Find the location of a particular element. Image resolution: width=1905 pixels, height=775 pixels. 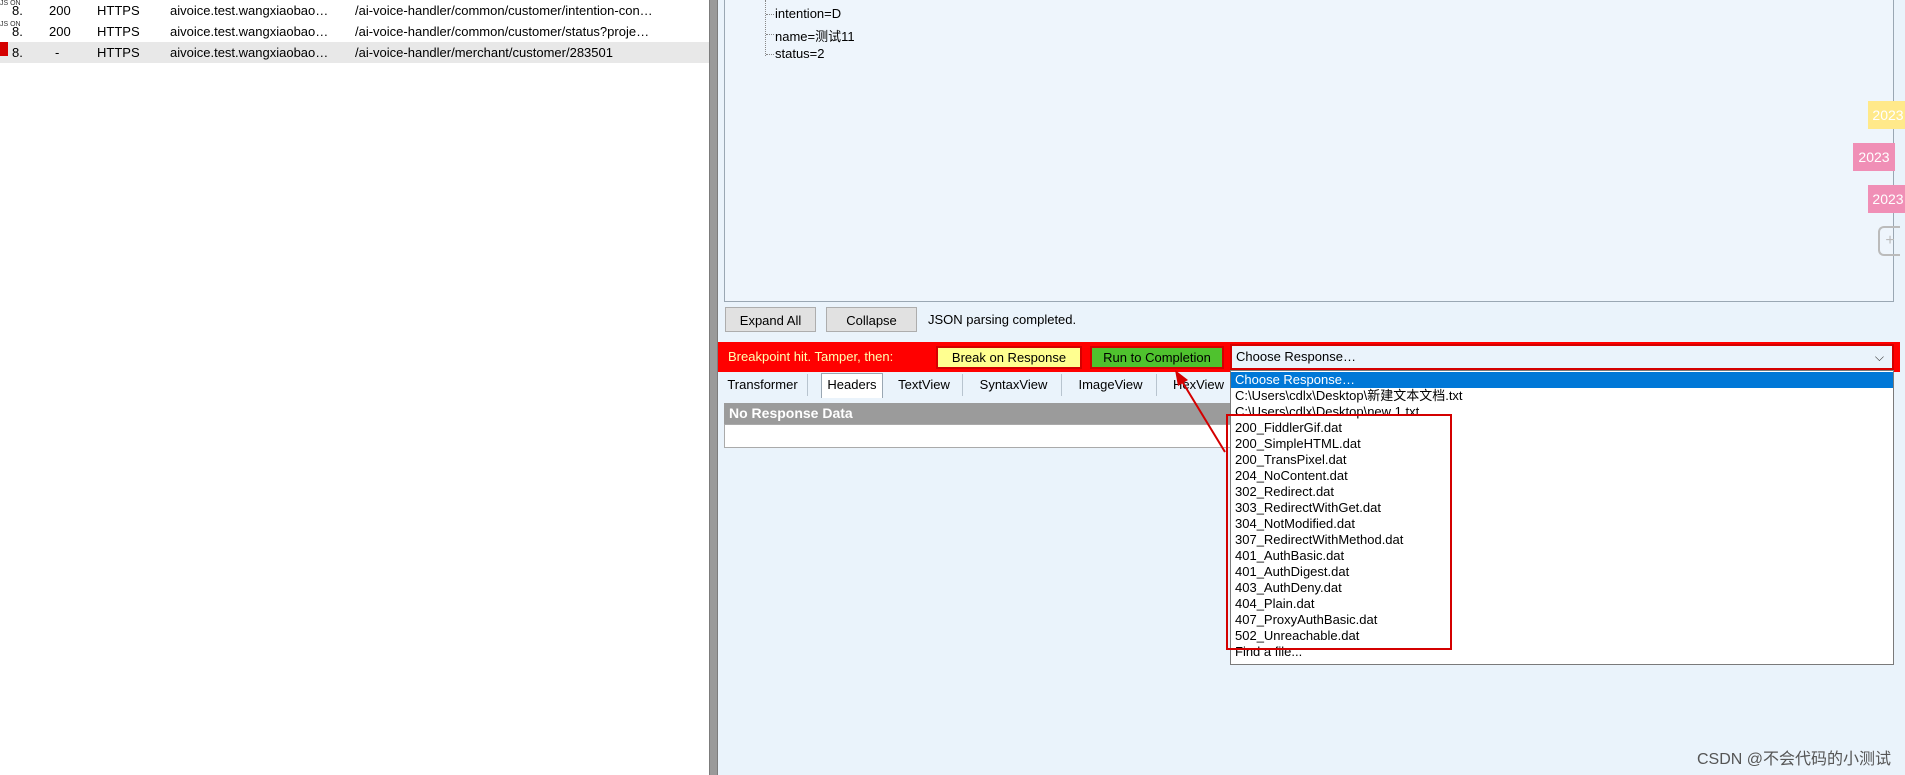

dropdown-option: 303_RedirectWithGet.dat is located at coordinates (1308, 508).